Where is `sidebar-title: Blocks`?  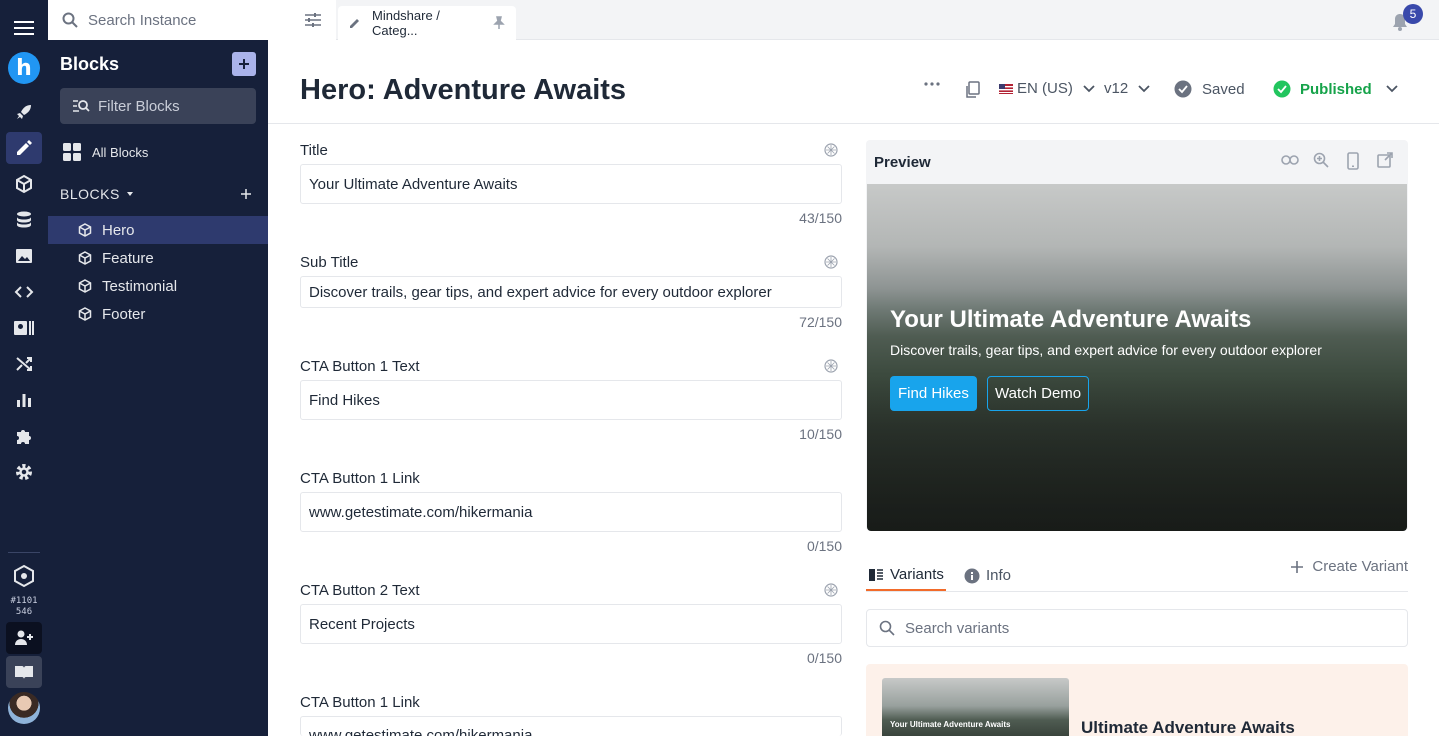 sidebar-title: Blocks is located at coordinates (90, 64).